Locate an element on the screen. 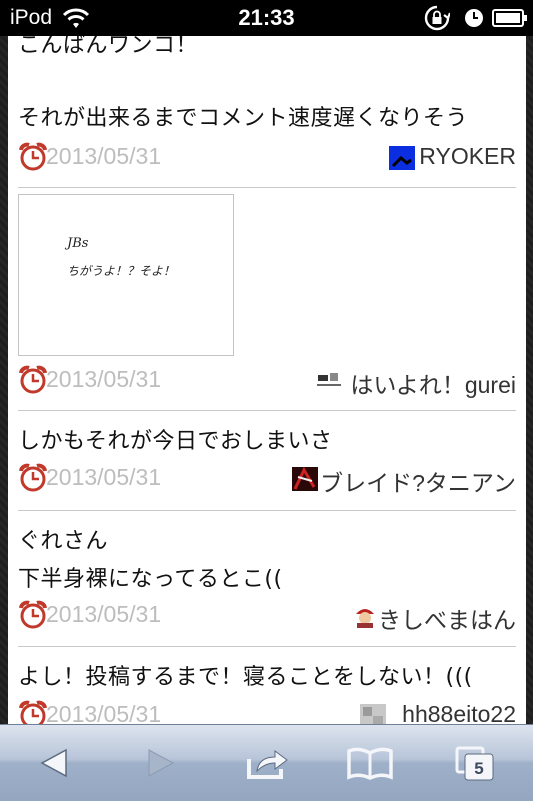 Image resolution: width=533 pixels, height=801 pixels. comment-author: きしべまはん is located at coordinates (447, 618).